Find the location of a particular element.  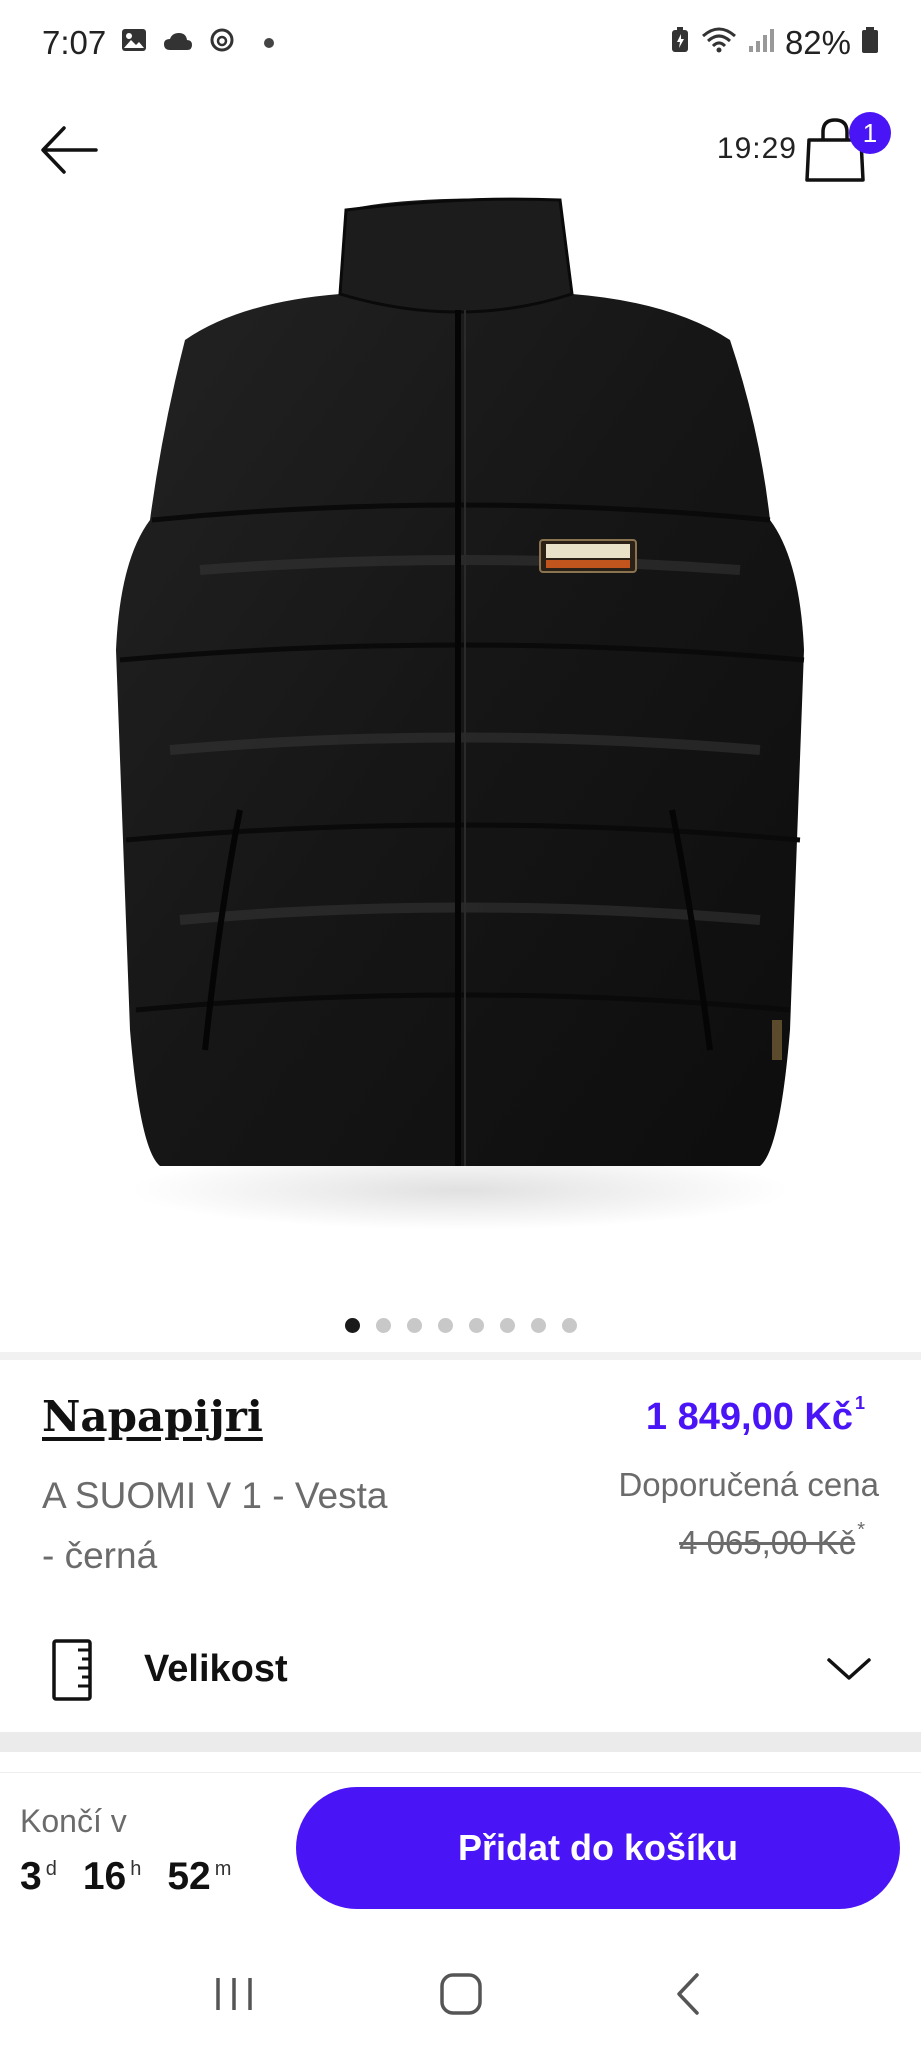

wifi-icon is located at coordinates (719, 43).